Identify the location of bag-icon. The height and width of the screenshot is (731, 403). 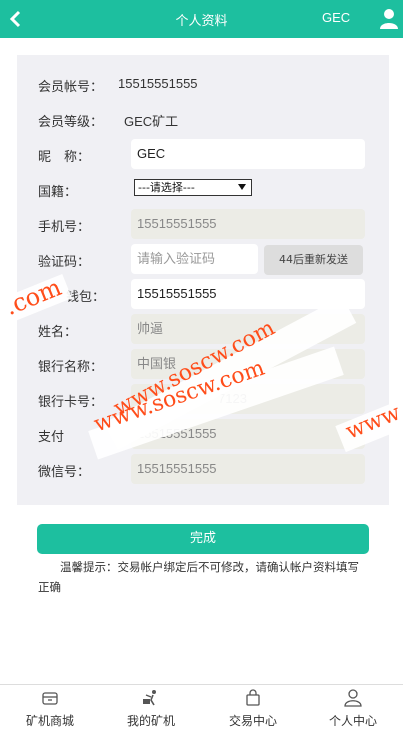
(253, 697).